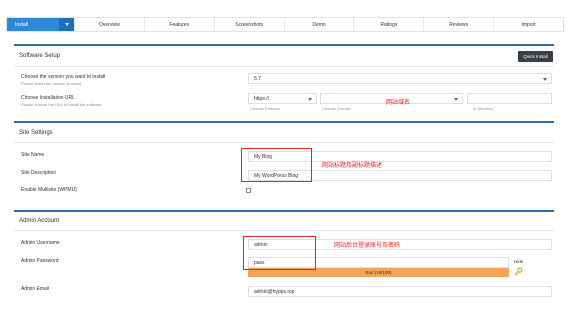 The width and height of the screenshot is (568, 309). I want to click on tab-ratings-label: Ratings, so click(389, 24).